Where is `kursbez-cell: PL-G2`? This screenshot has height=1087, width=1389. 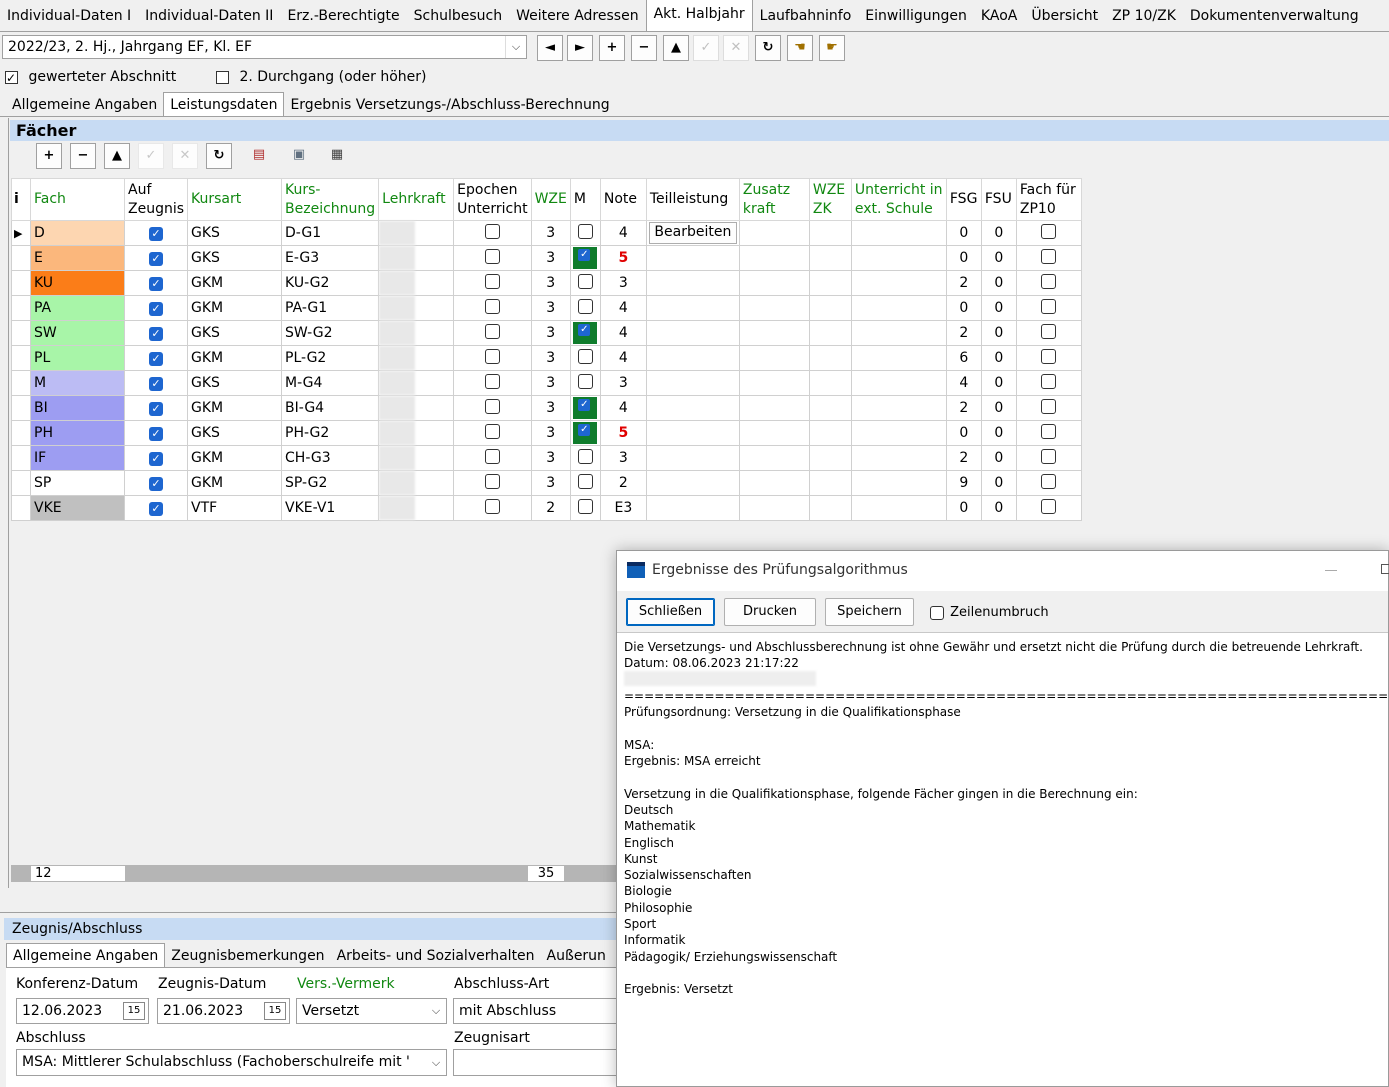 kursbez-cell: PL-G2 is located at coordinates (330, 358).